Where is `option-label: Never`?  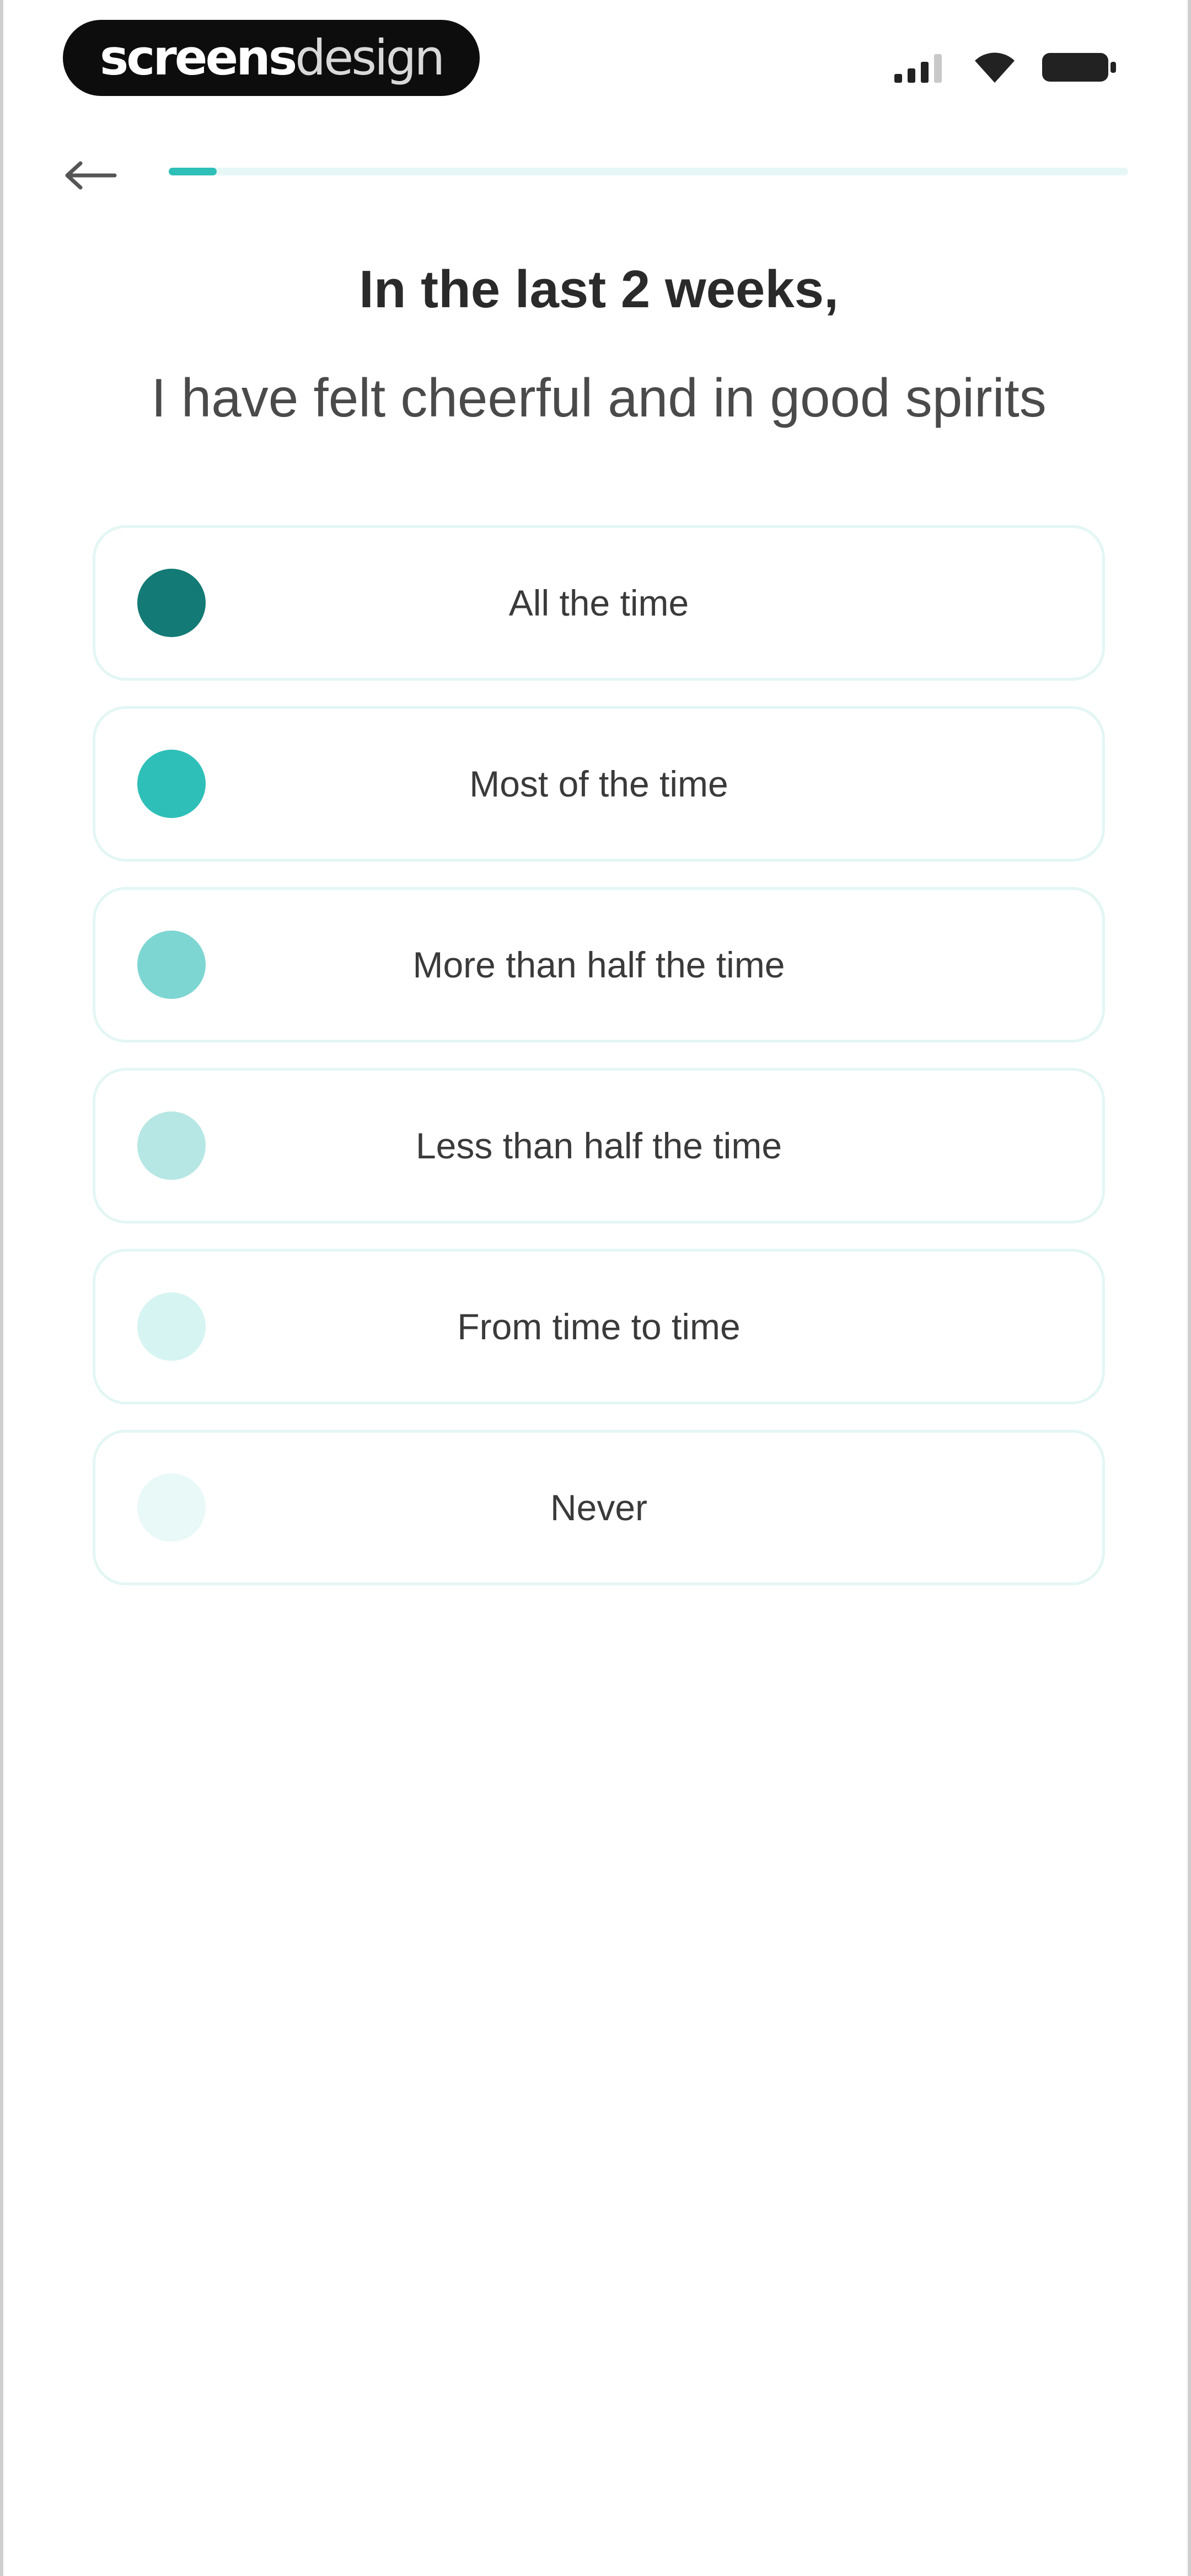 option-label: Never is located at coordinates (599, 1507).